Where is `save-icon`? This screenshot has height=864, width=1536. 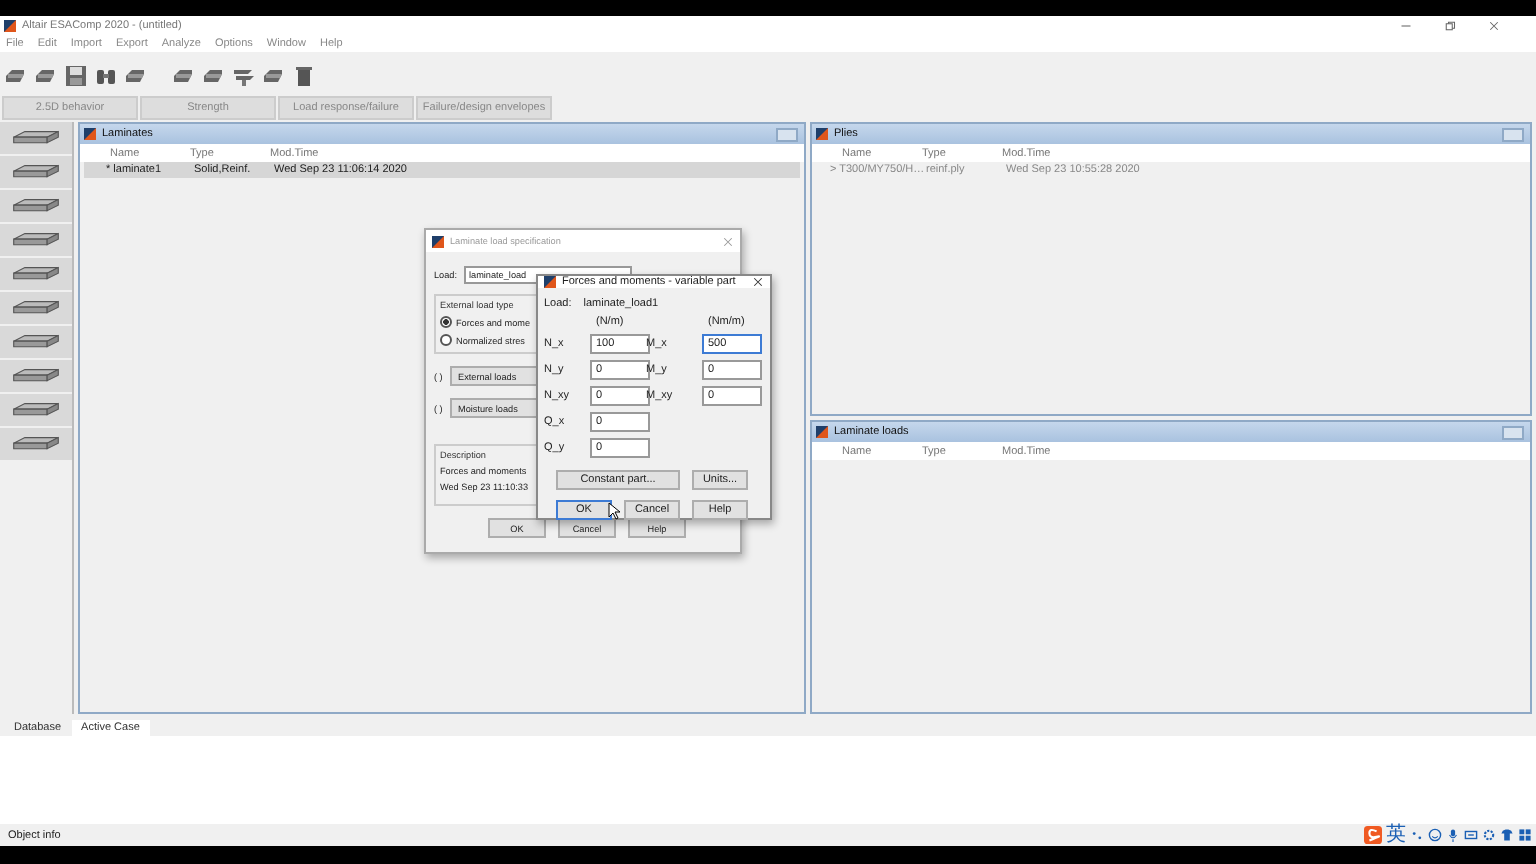
save-icon is located at coordinates (76, 75).